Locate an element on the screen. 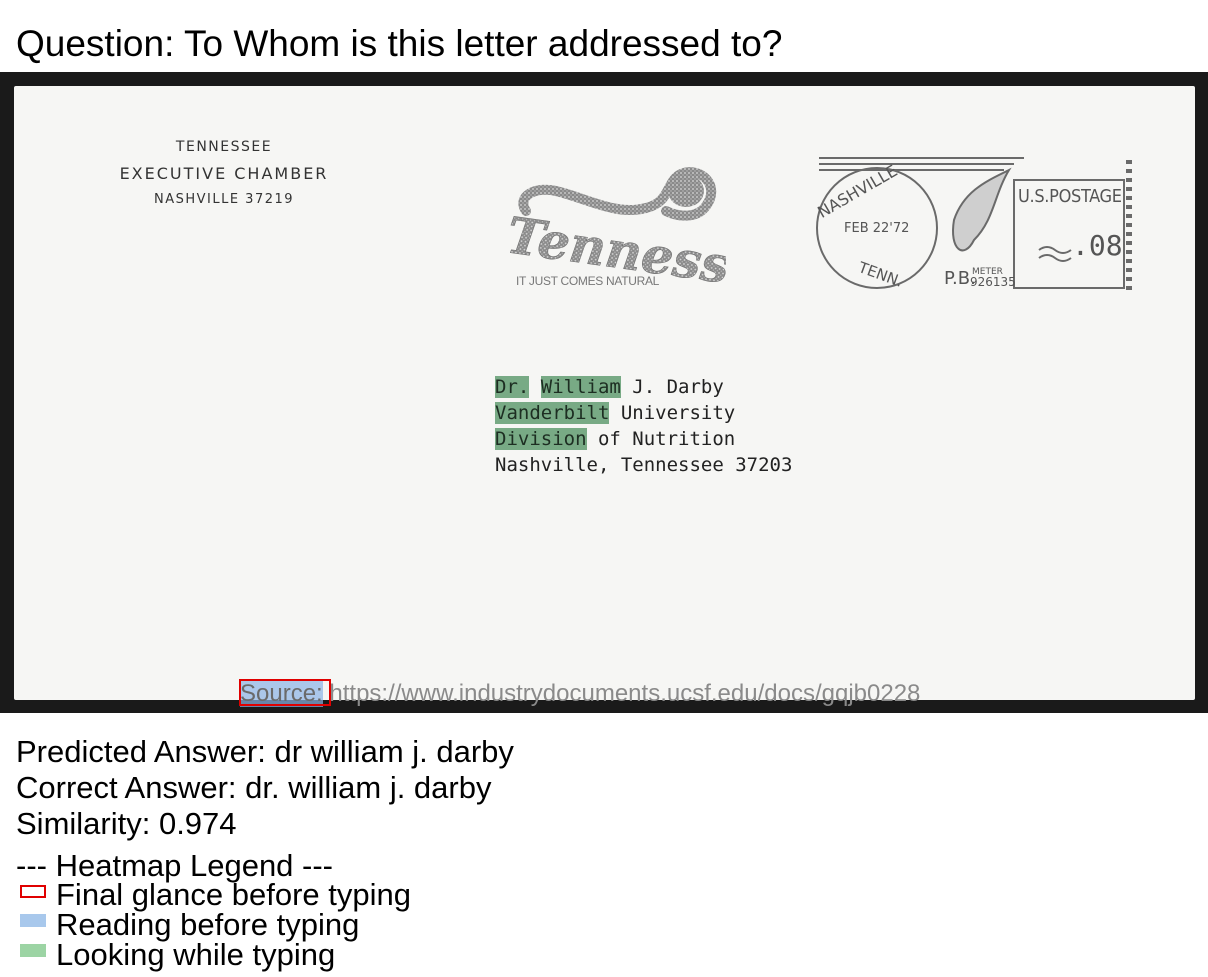  postmark-date: FEB 22'72 is located at coordinates (876, 228).